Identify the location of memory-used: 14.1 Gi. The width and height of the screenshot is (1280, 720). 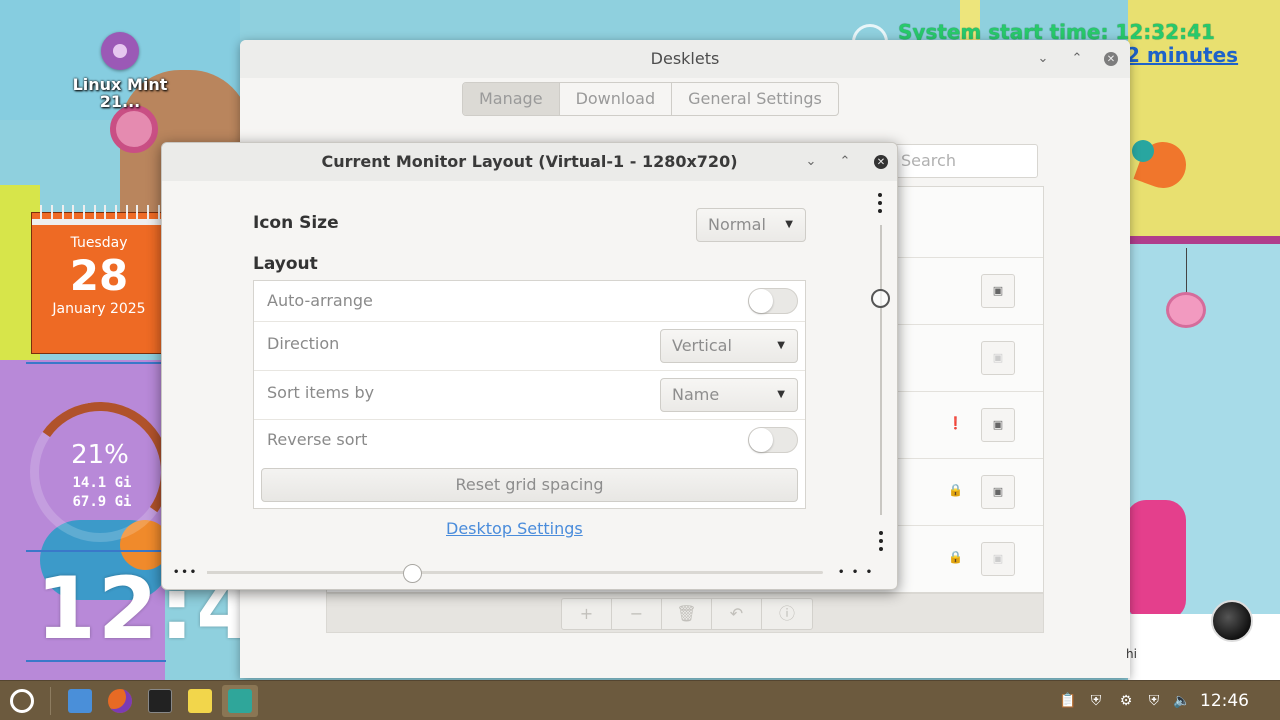
(102, 483).